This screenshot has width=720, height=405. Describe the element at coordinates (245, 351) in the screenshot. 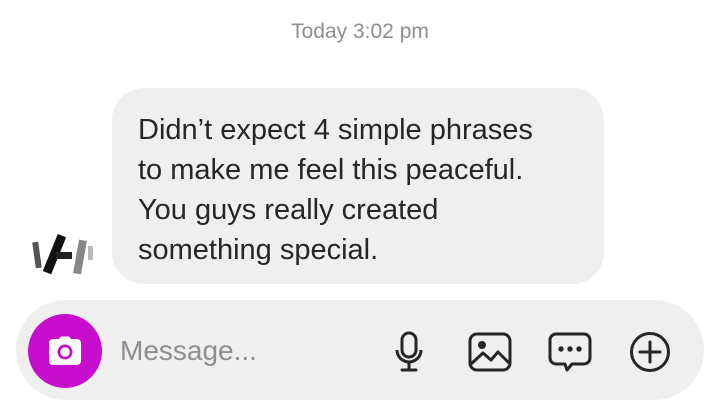

I see `message-input` at that location.